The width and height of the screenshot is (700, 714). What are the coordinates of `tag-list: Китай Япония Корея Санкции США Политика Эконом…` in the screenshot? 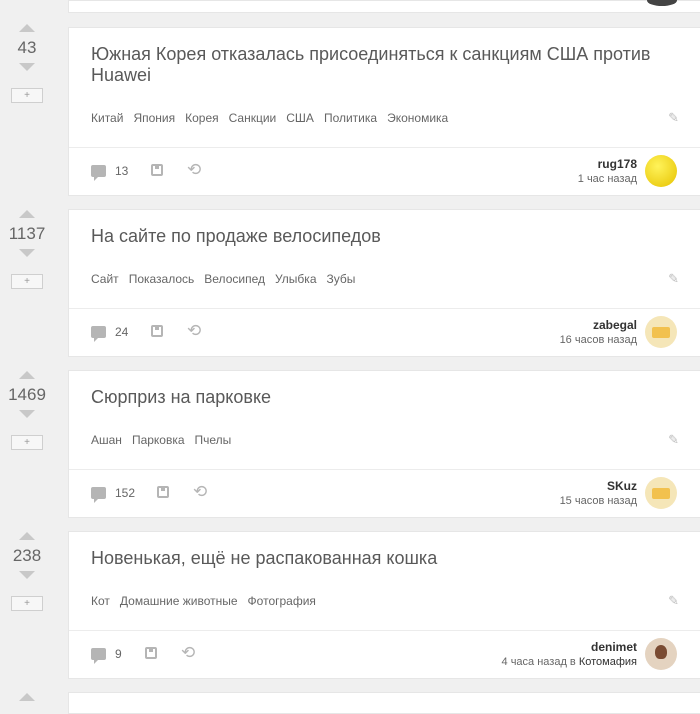 It's located at (274, 118).